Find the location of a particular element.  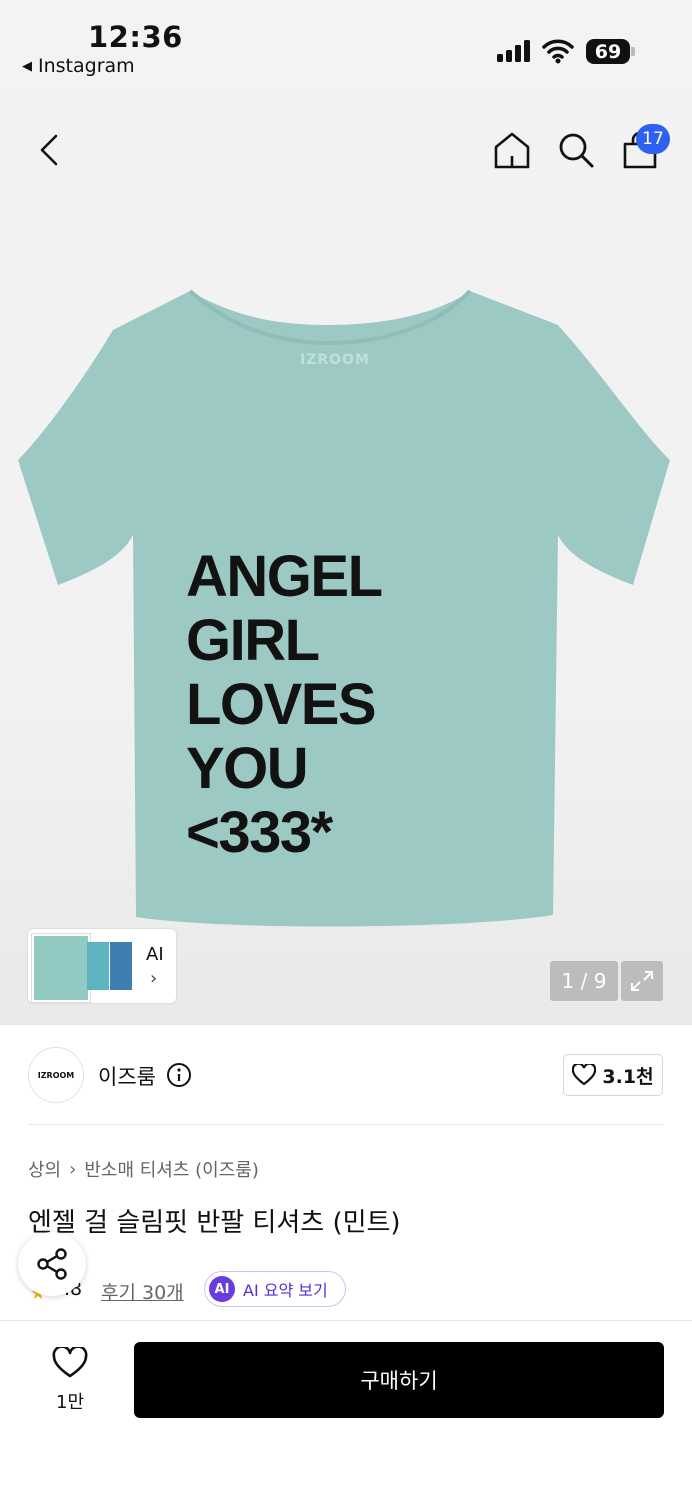

breadcrumb-item: 상의 is located at coordinates (44, 1169).